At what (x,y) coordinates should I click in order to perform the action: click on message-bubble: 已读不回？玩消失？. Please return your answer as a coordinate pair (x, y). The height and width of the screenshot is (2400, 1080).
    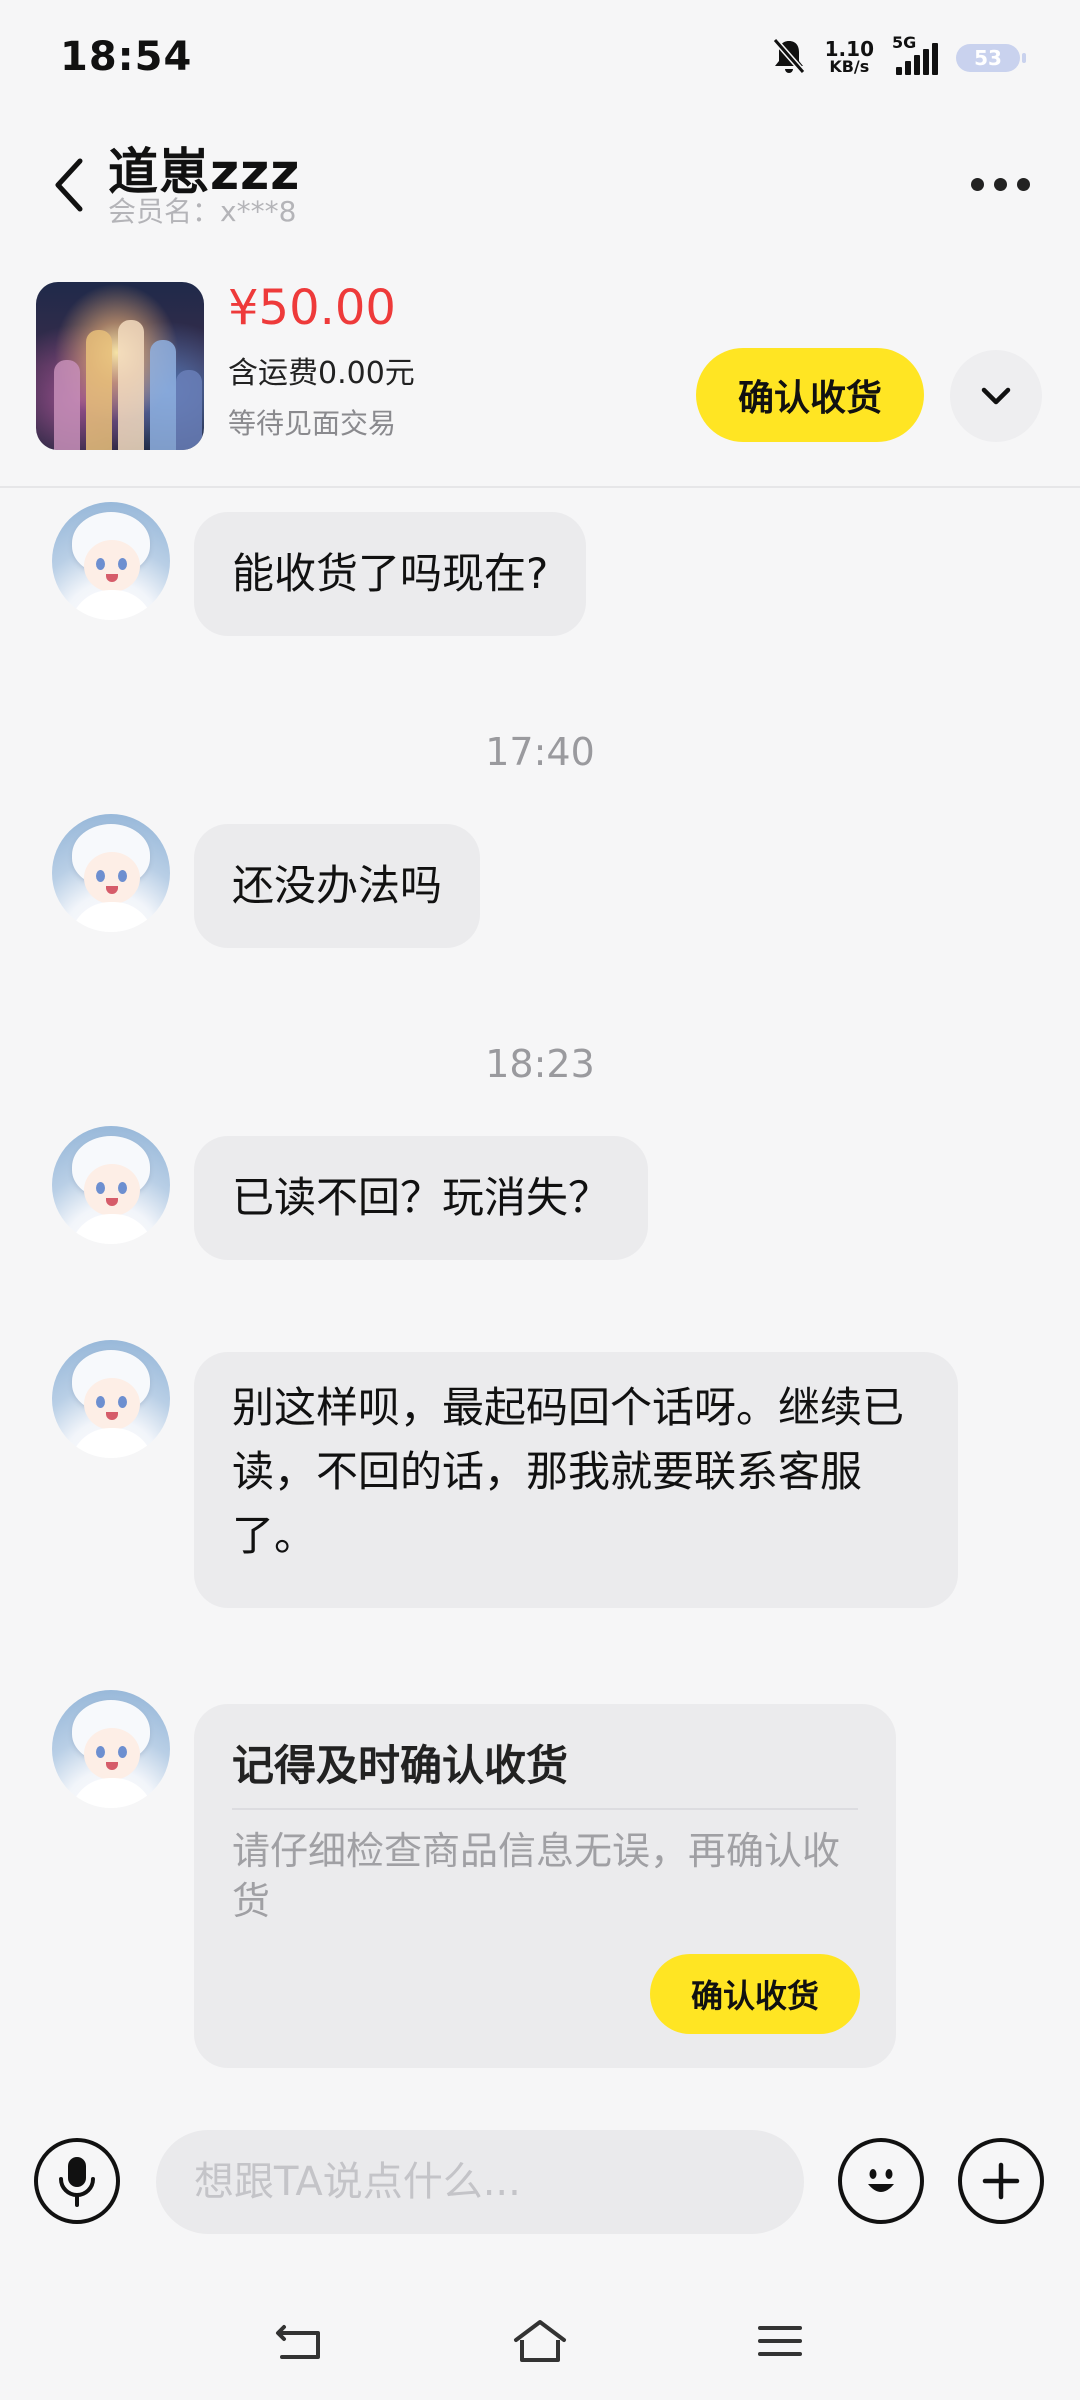
    Looking at the image, I should click on (421, 1198).